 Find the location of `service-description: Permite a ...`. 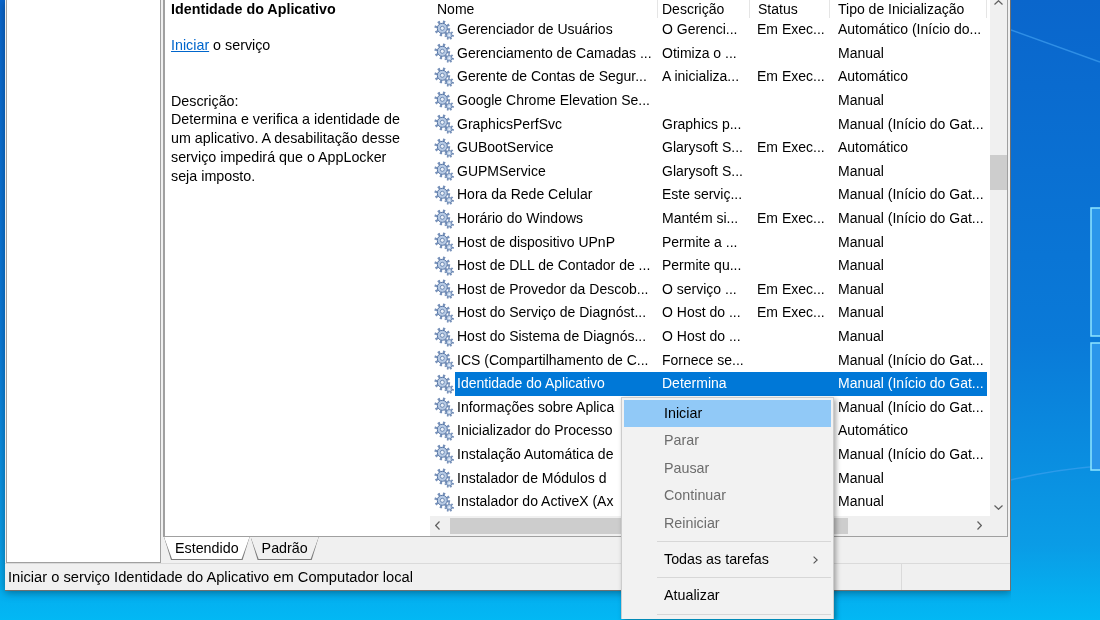

service-description: Permite a ... is located at coordinates (700, 242).